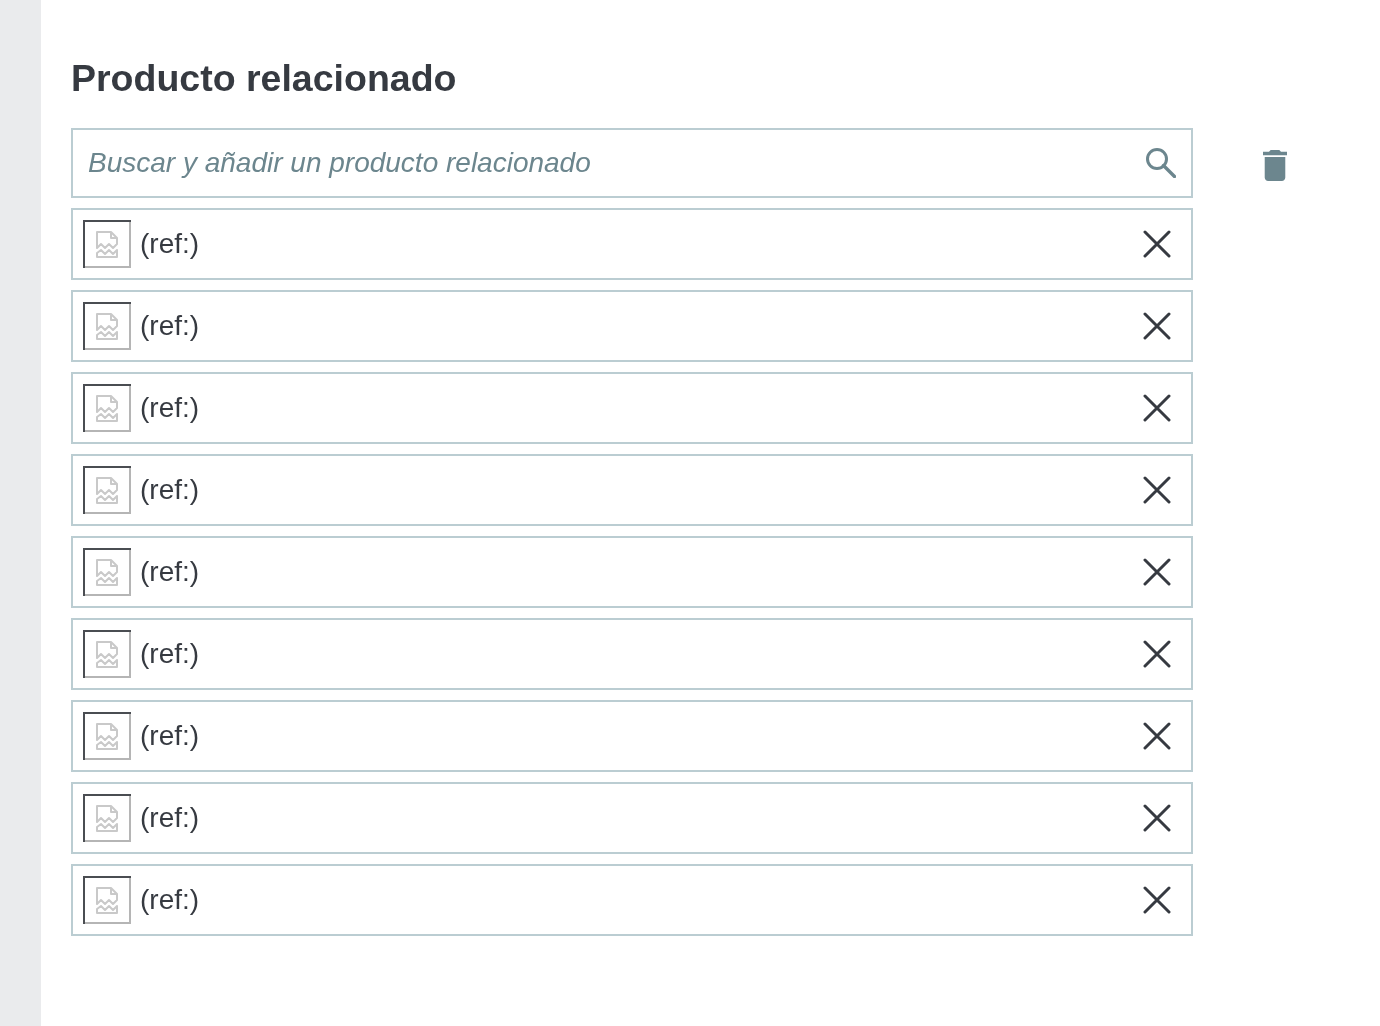 The image size is (1380, 1026). I want to click on delete-button, so click(1275, 165).